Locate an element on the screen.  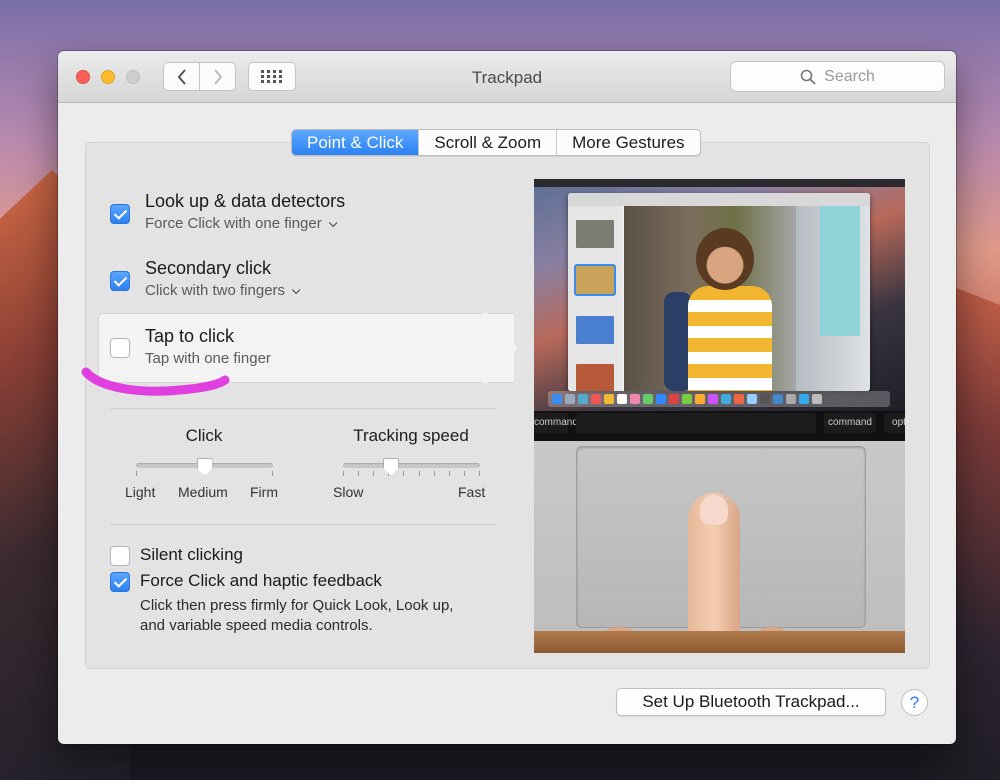
key-command-right: command is located at coordinates (850, 423).